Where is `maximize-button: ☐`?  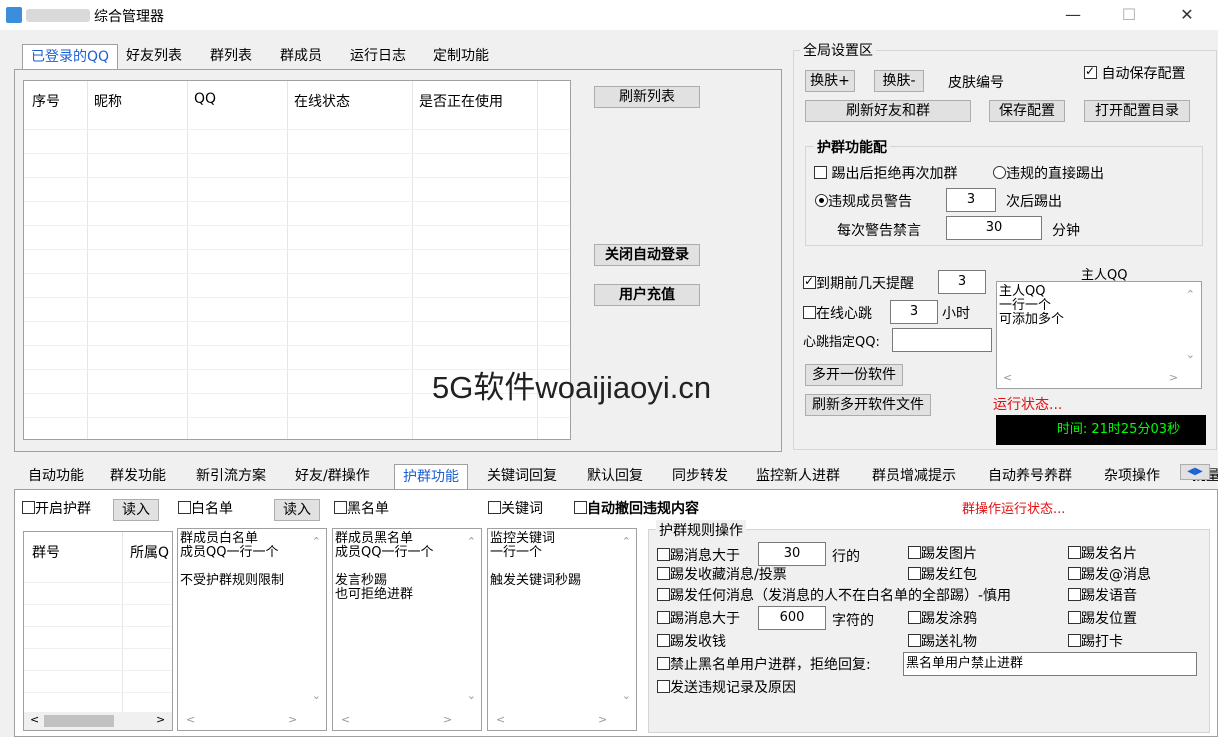
maximize-button: ☐ is located at coordinates (1129, 15).